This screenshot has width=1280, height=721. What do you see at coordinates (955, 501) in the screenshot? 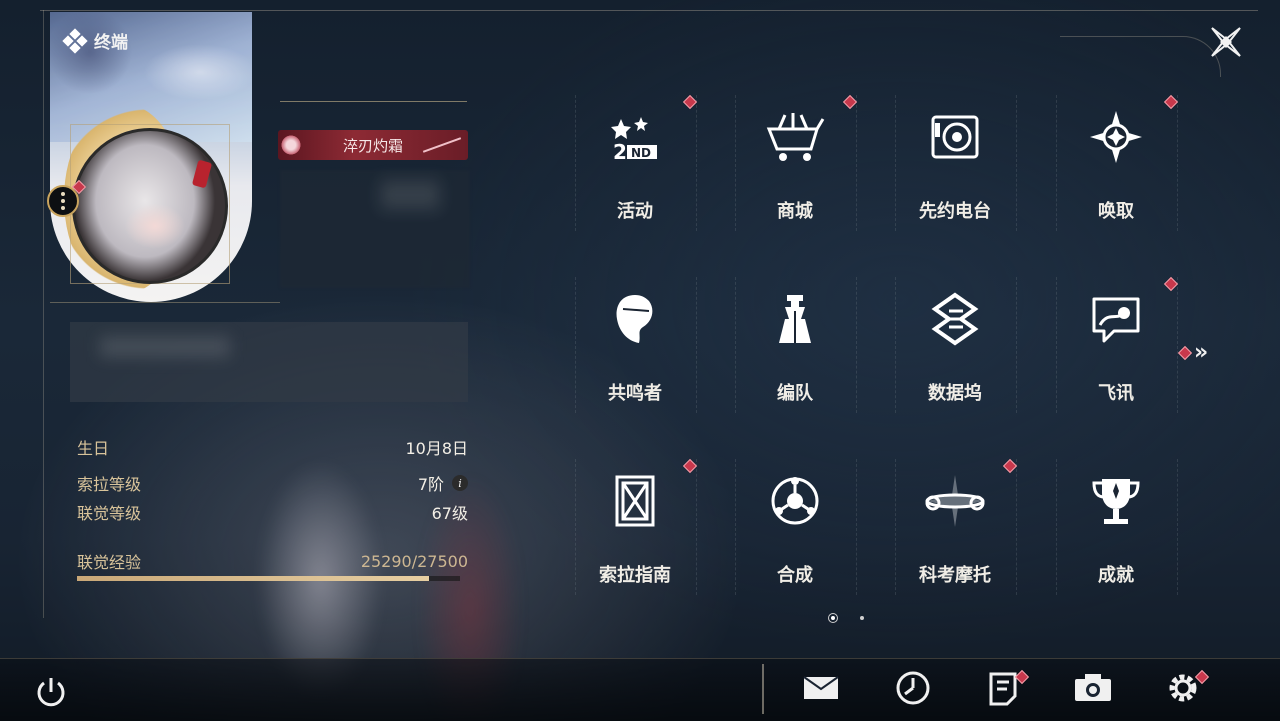
I see `motorbike-icon` at bounding box center [955, 501].